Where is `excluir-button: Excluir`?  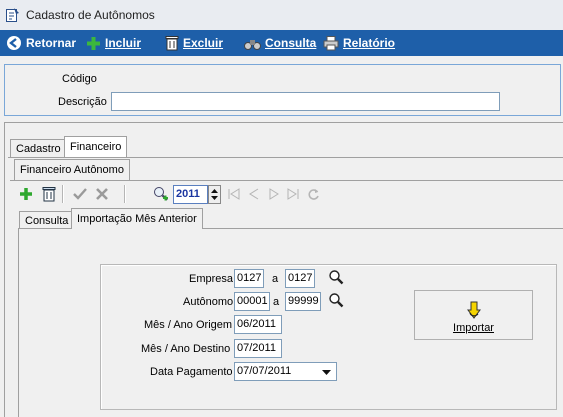
excluir-button: Excluir is located at coordinates (194, 43).